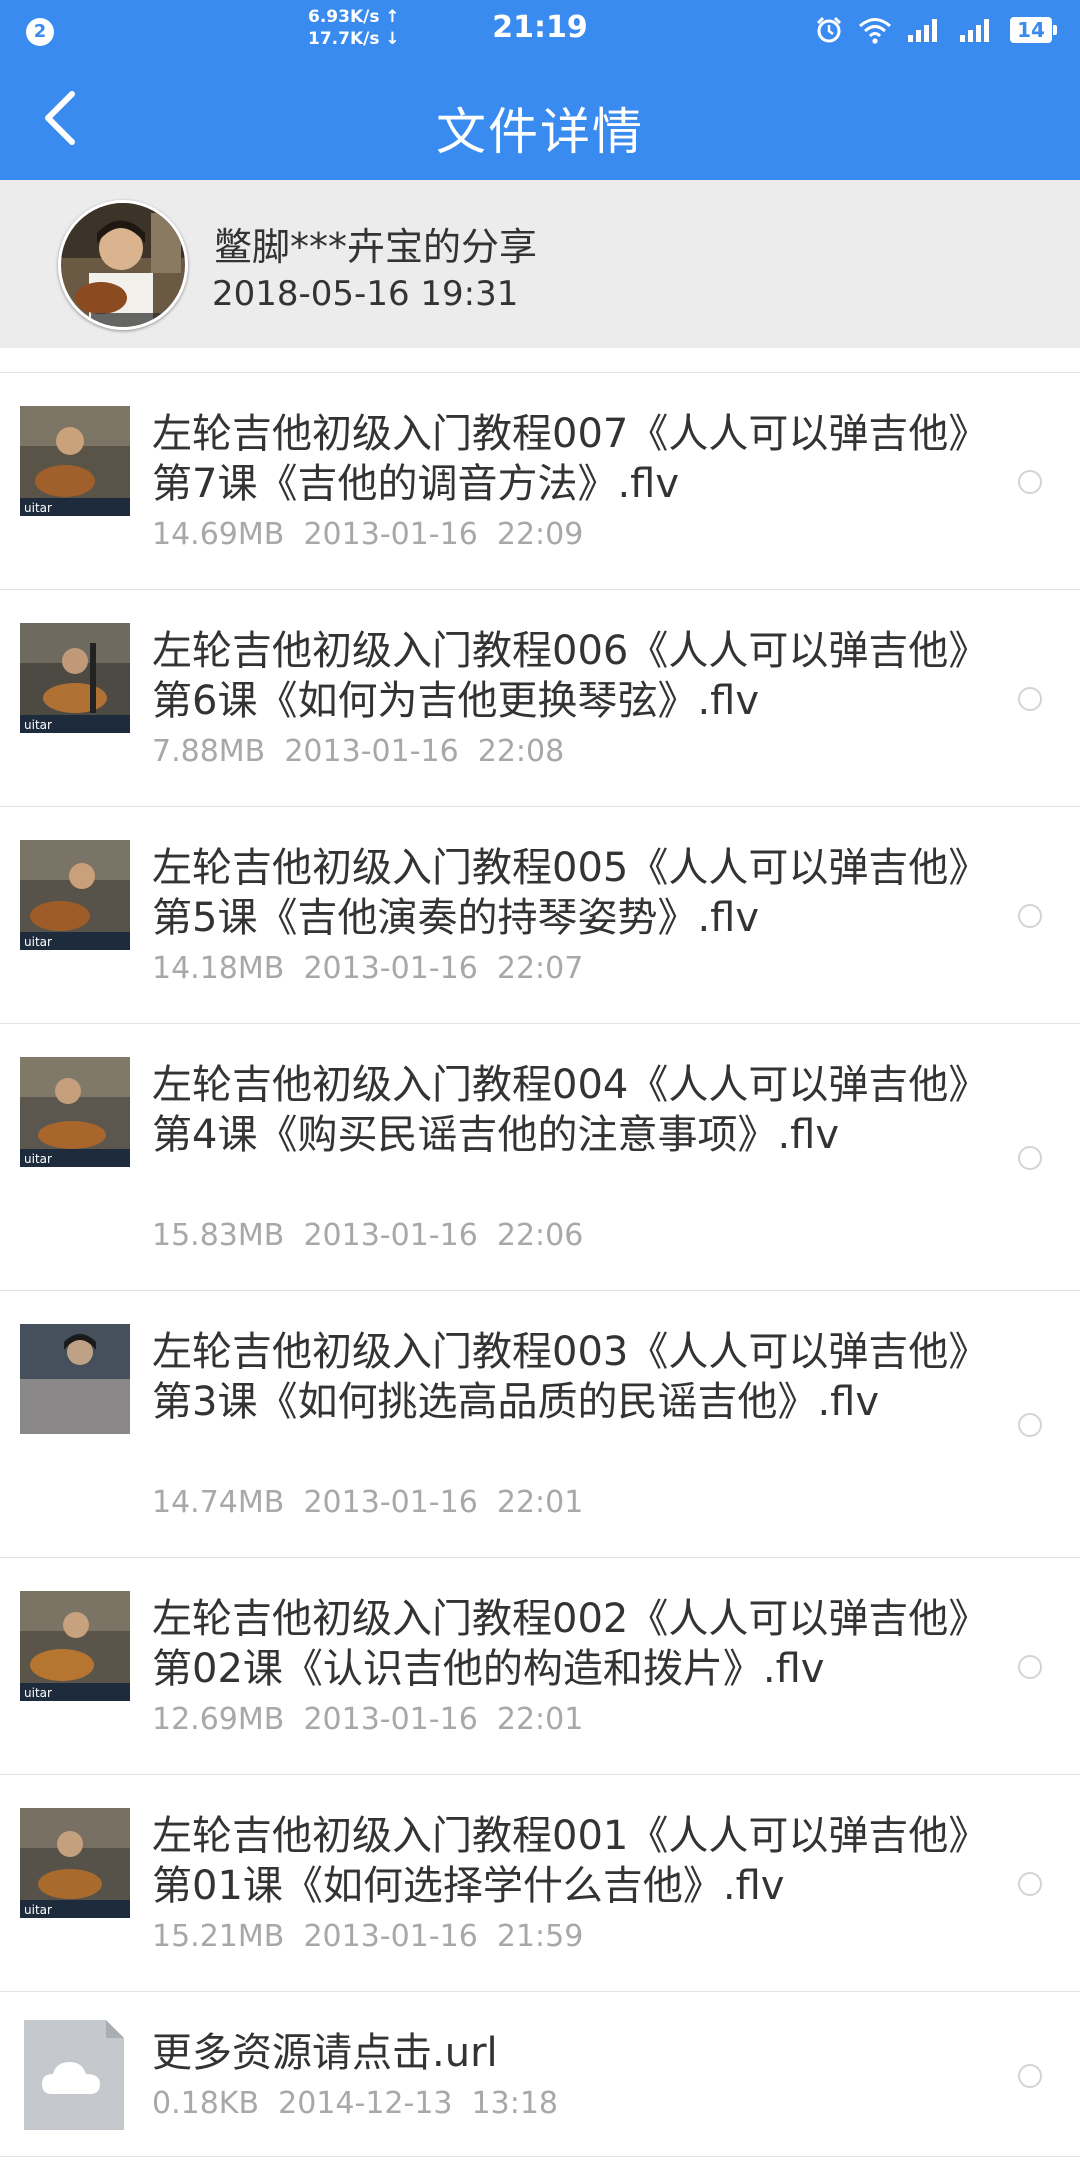  What do you see at coordinates (365, 294) in the screenshot?
I see `share-date: 2018-05-16 19:31` at bounding box center [365, 294].